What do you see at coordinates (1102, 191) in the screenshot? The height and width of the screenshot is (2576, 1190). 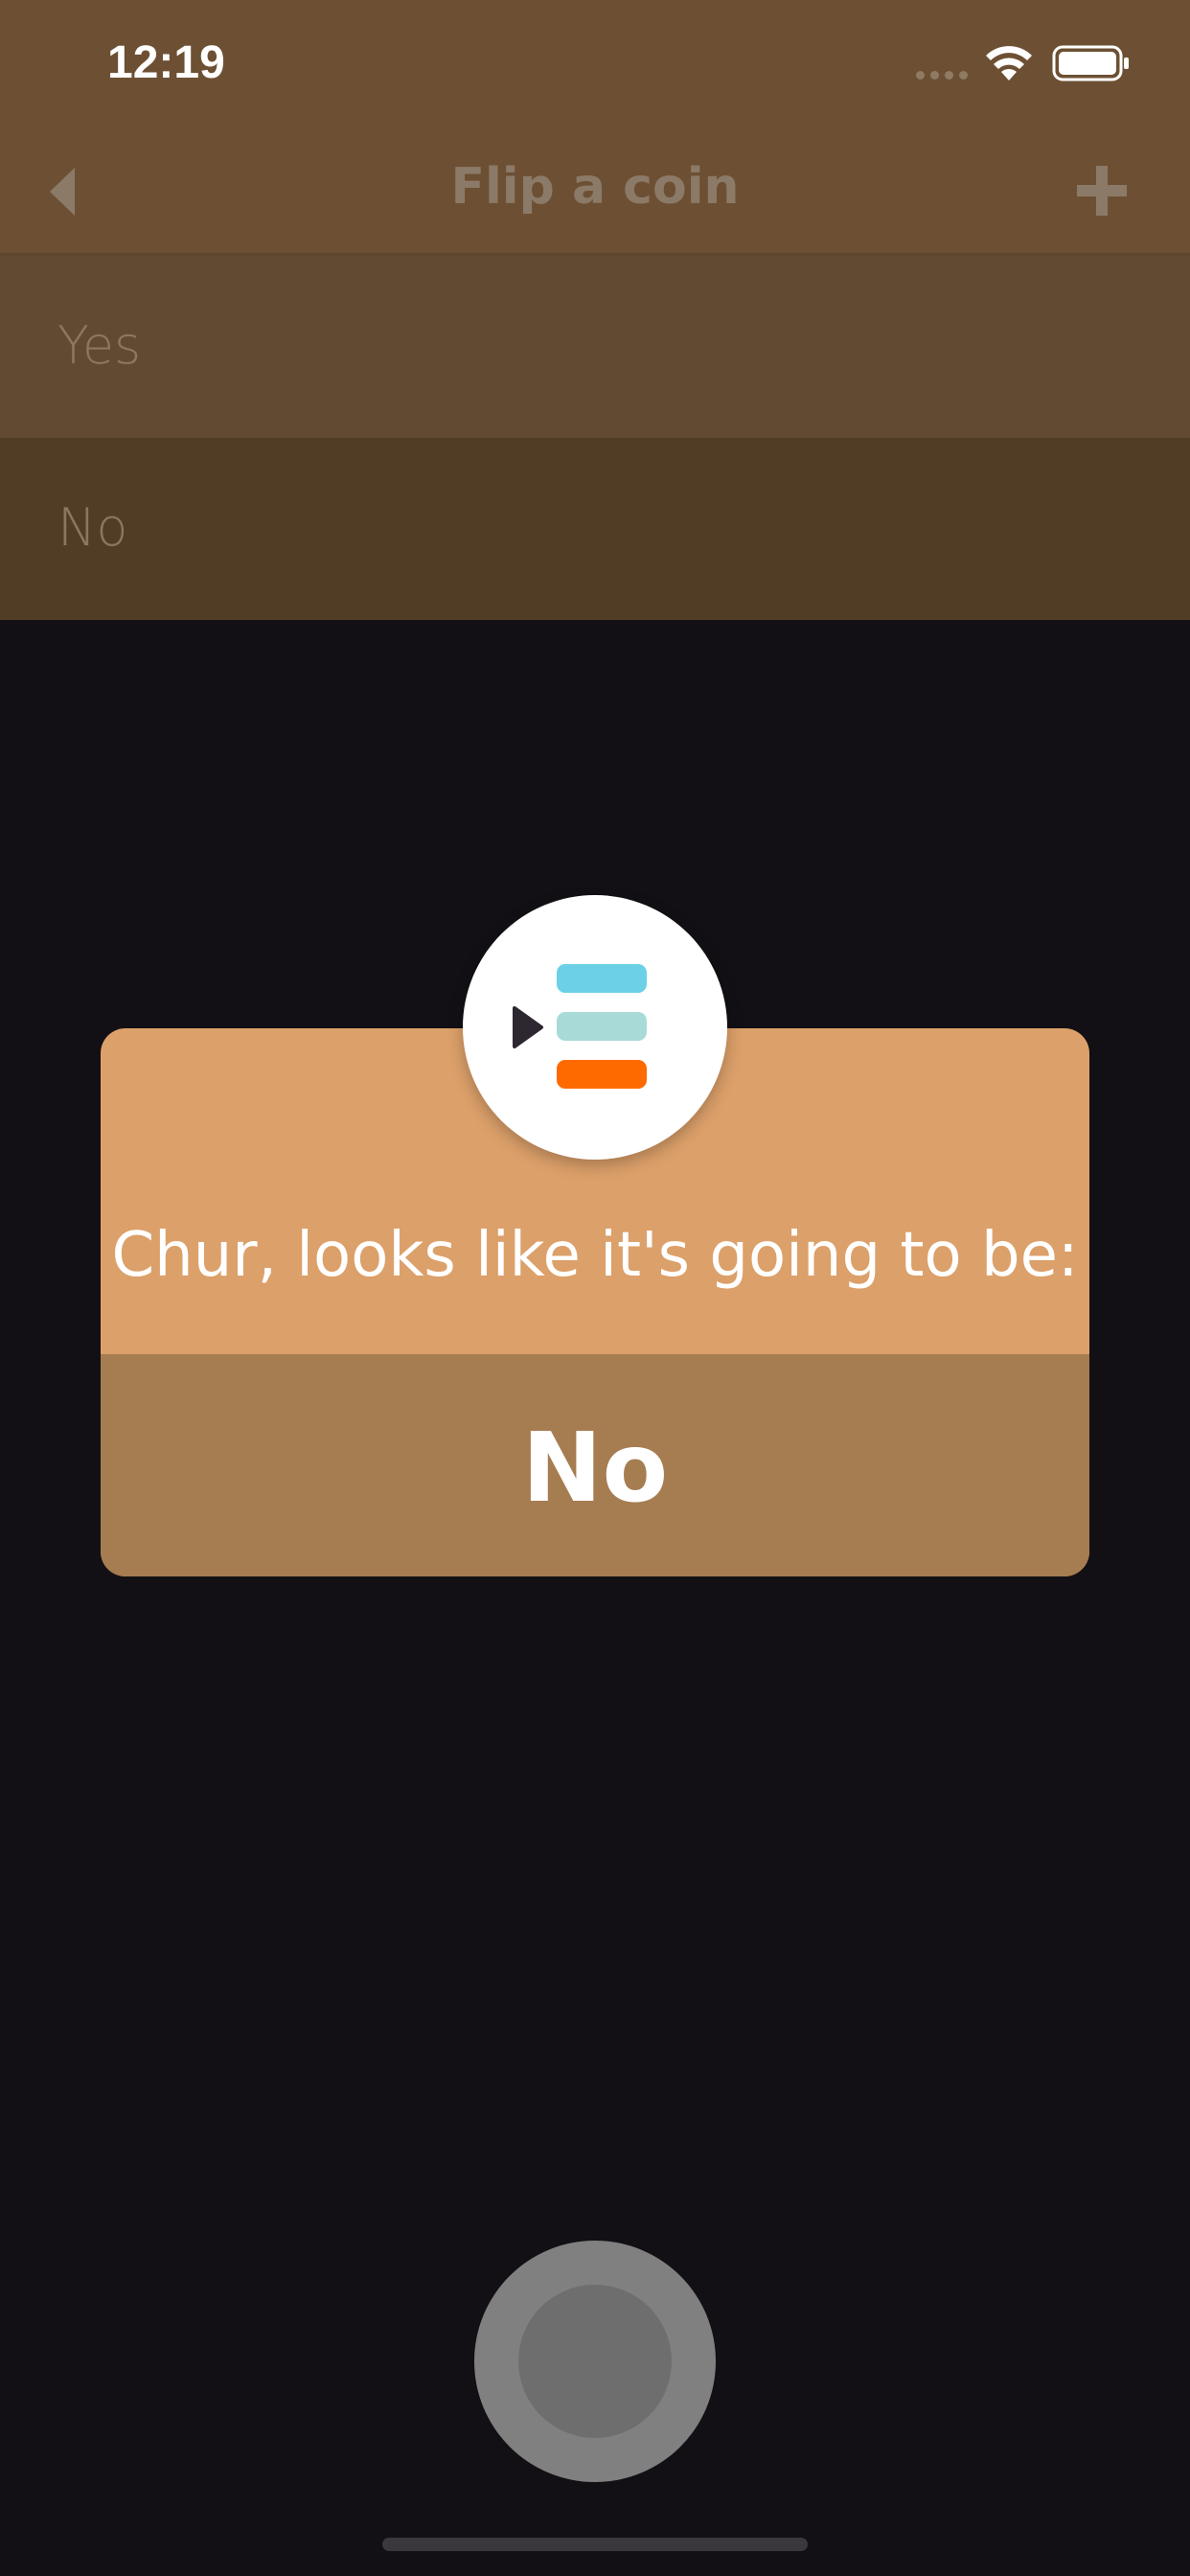 I see `plus-icon` at bounding box center [1102, 191].